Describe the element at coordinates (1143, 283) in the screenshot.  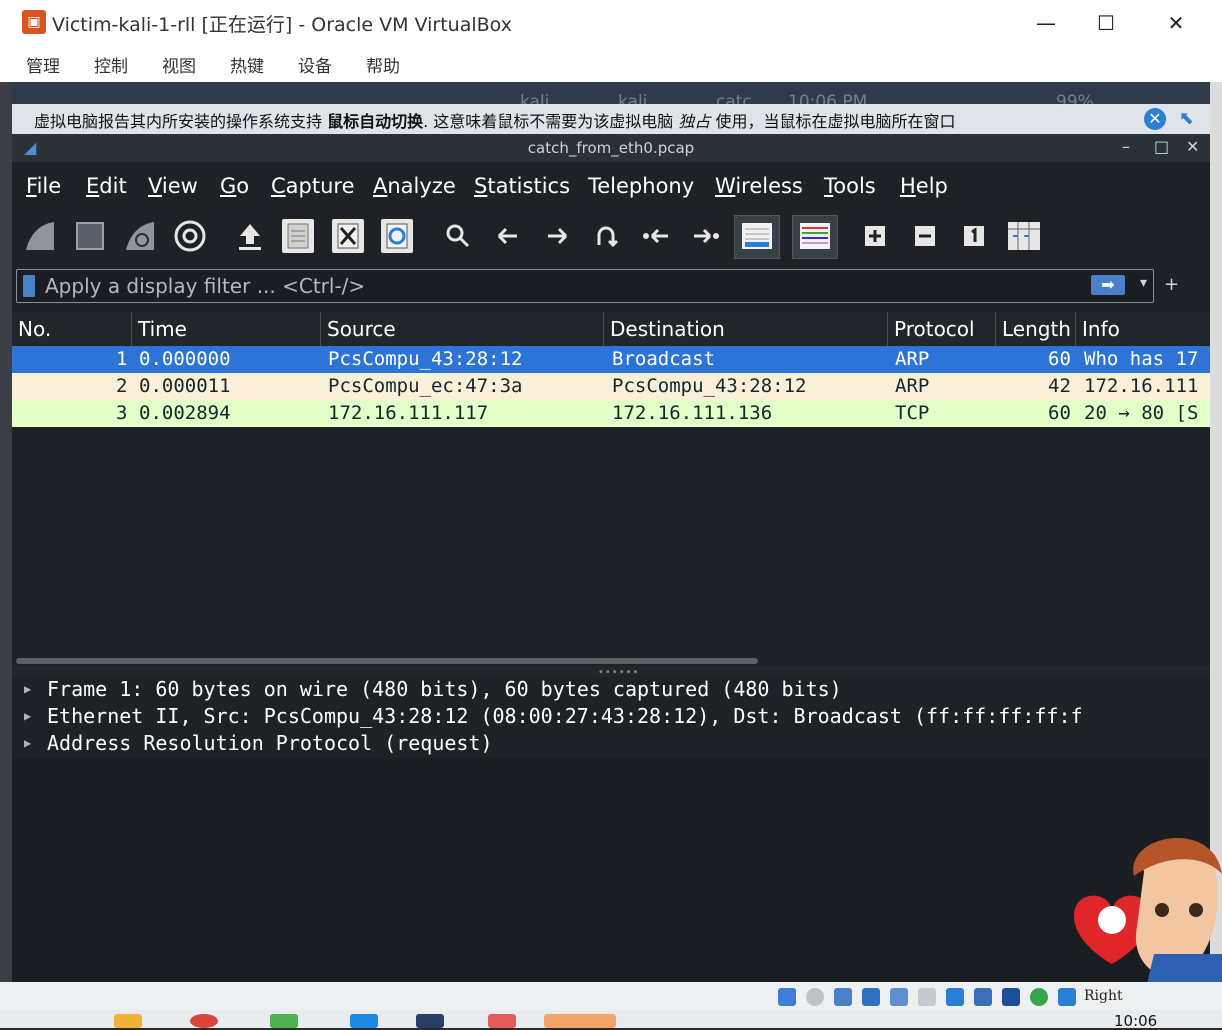
I see `filter-dropdown-chevron-icon: ▾` at that location.